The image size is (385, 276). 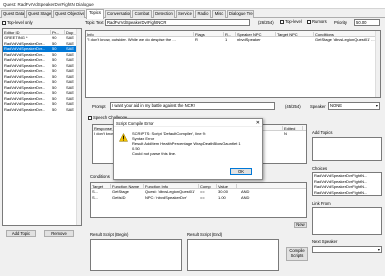 What do you see at coordinates (54, 37) in the screenshot?
I see `priority-cell: 90` at bounding box center [54, 37].